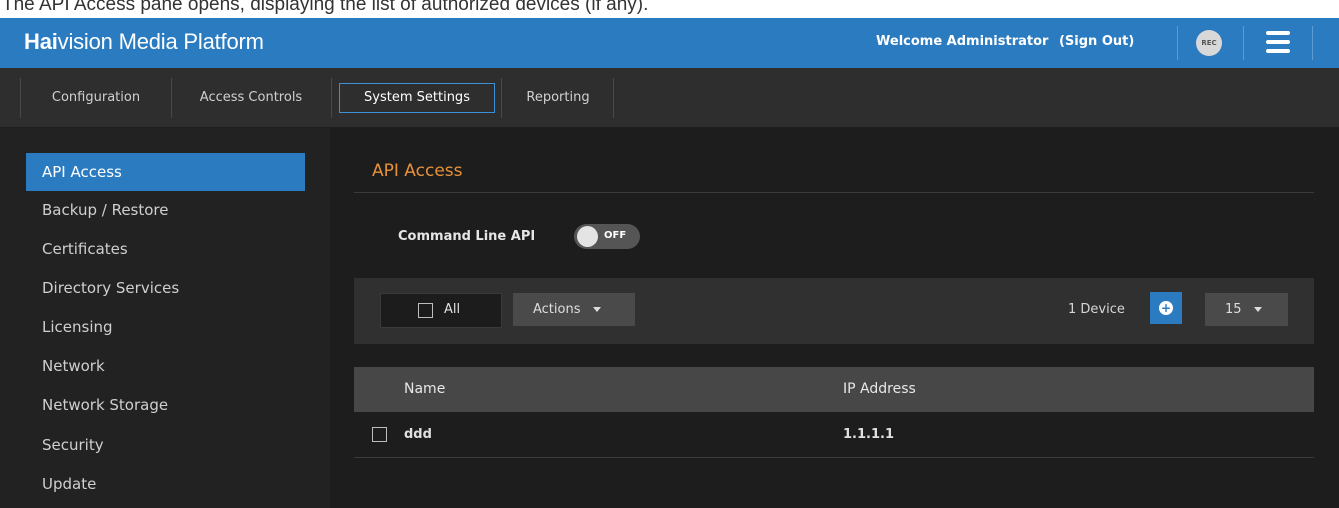 The image size is (1339, 508). What do you see at coordinates (424, 389) in the screenshot?
I see `column-header-name: Name` at bounding box center [424, 389].